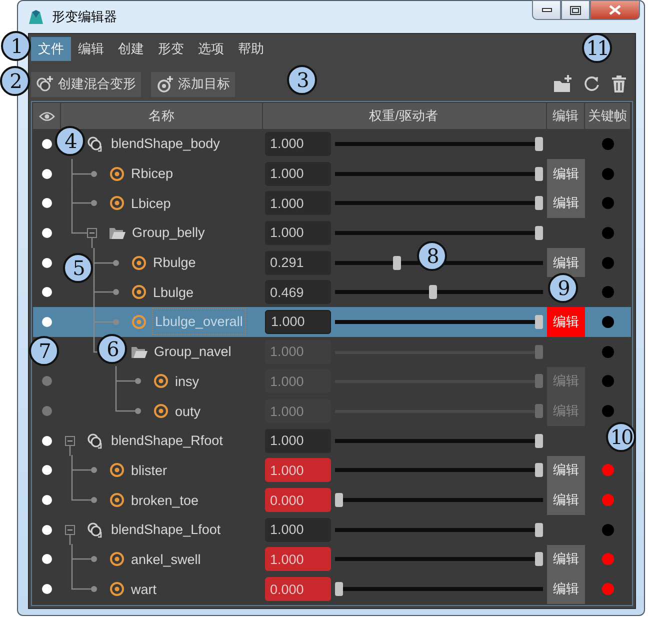 This screenshot has height=622, width=650. What do you see at coordinates (193, 352) in the screenshot?
I see `shape-name: Group_navel` at bounding box center [193, 352].